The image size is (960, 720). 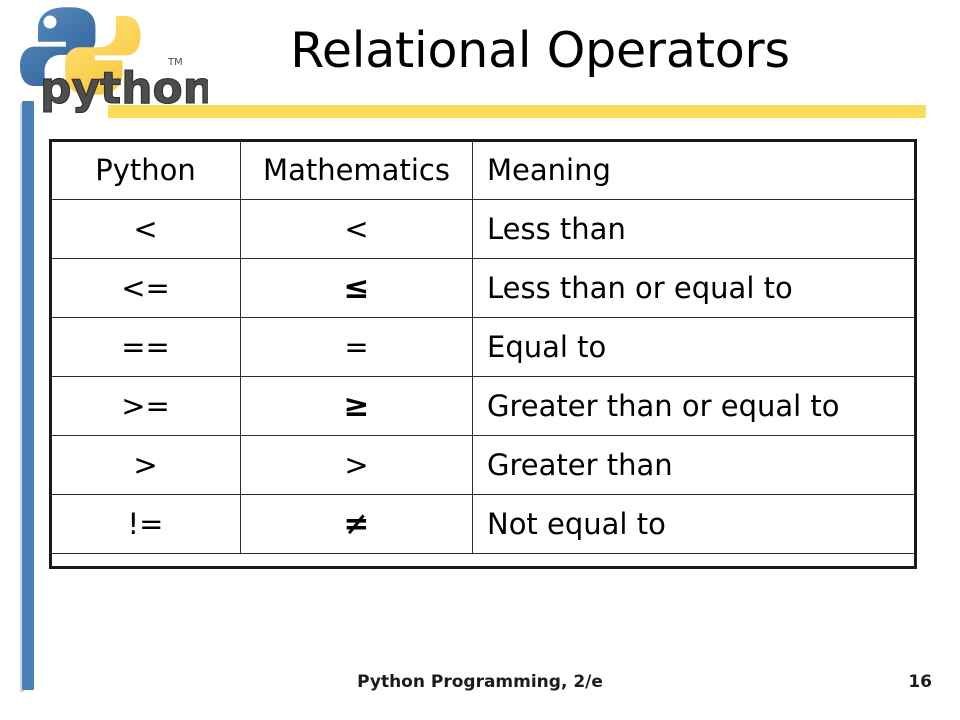 I want to click on table-row: < < Less than, so click(x=483, y=229).